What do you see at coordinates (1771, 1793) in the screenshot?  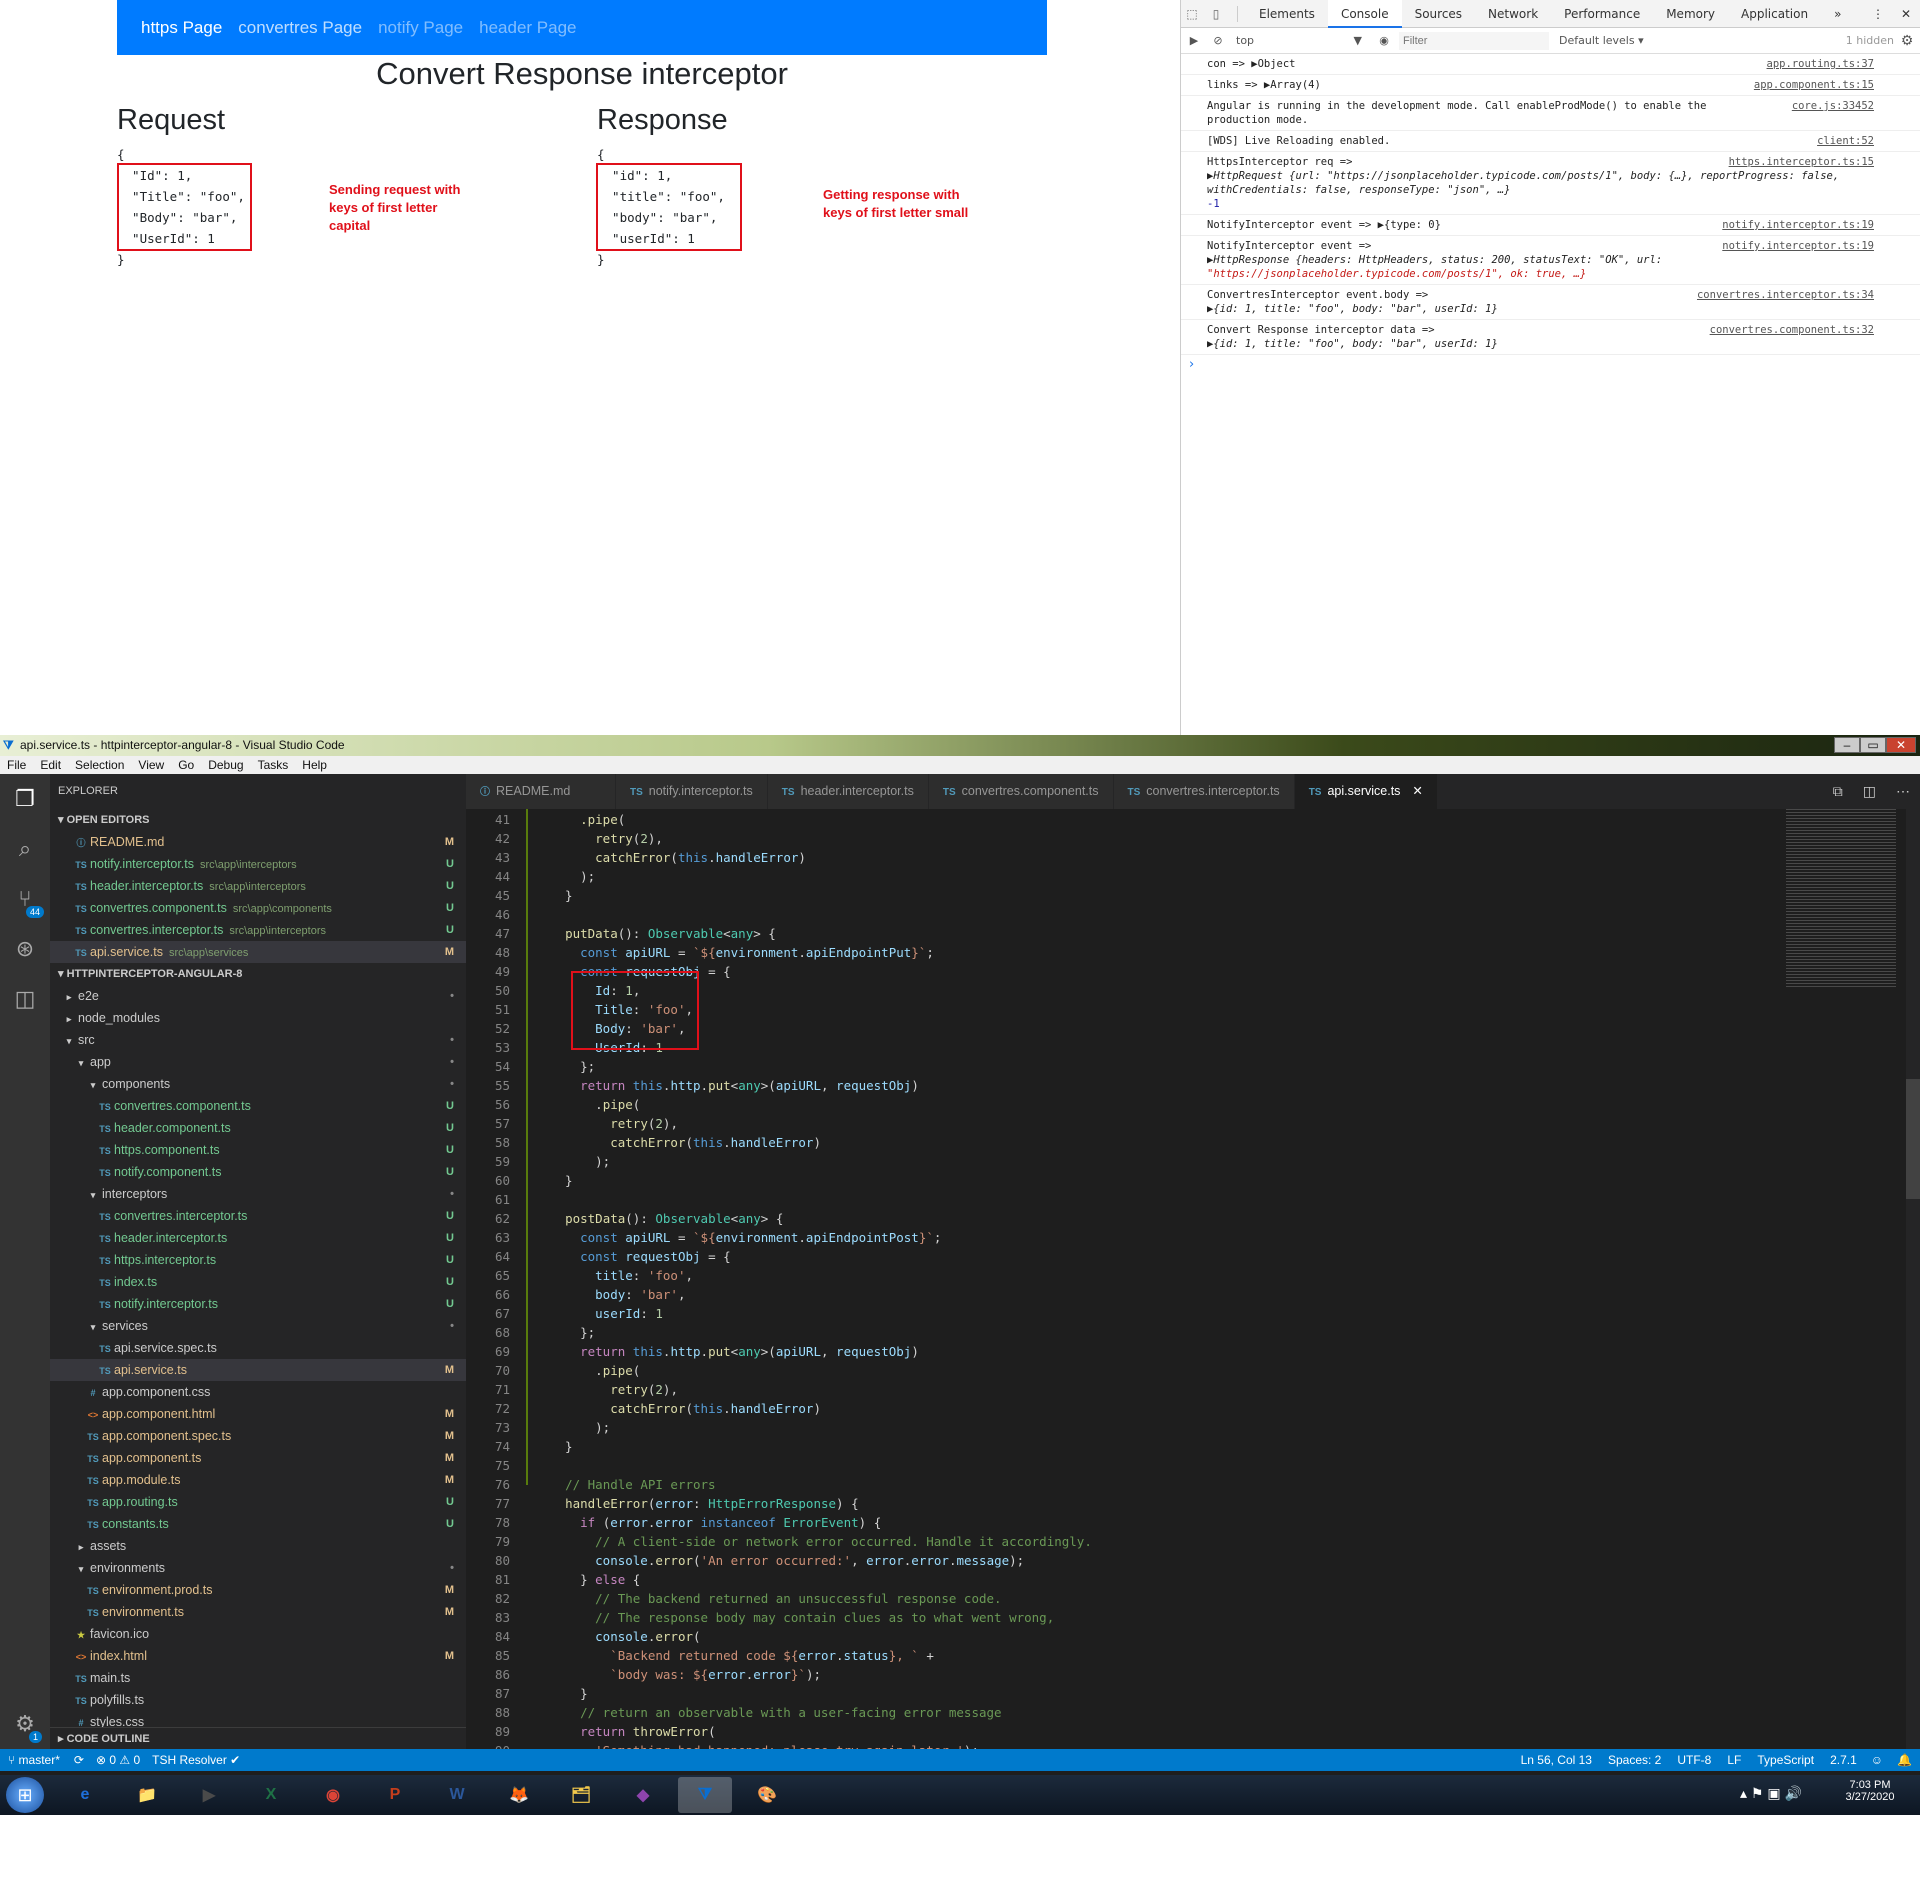 I see `tray-icons: ▴ ⚑ ▣ 🔊` at bounding box center [1771, 1793].